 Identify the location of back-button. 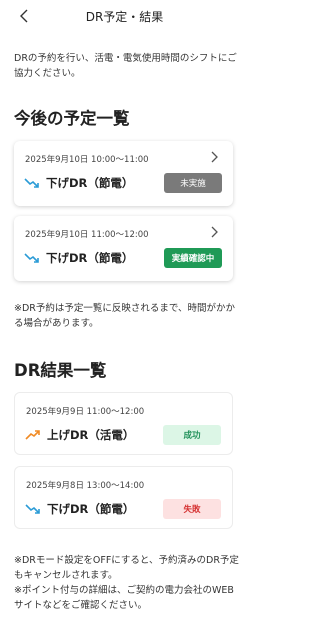
(24, 16).